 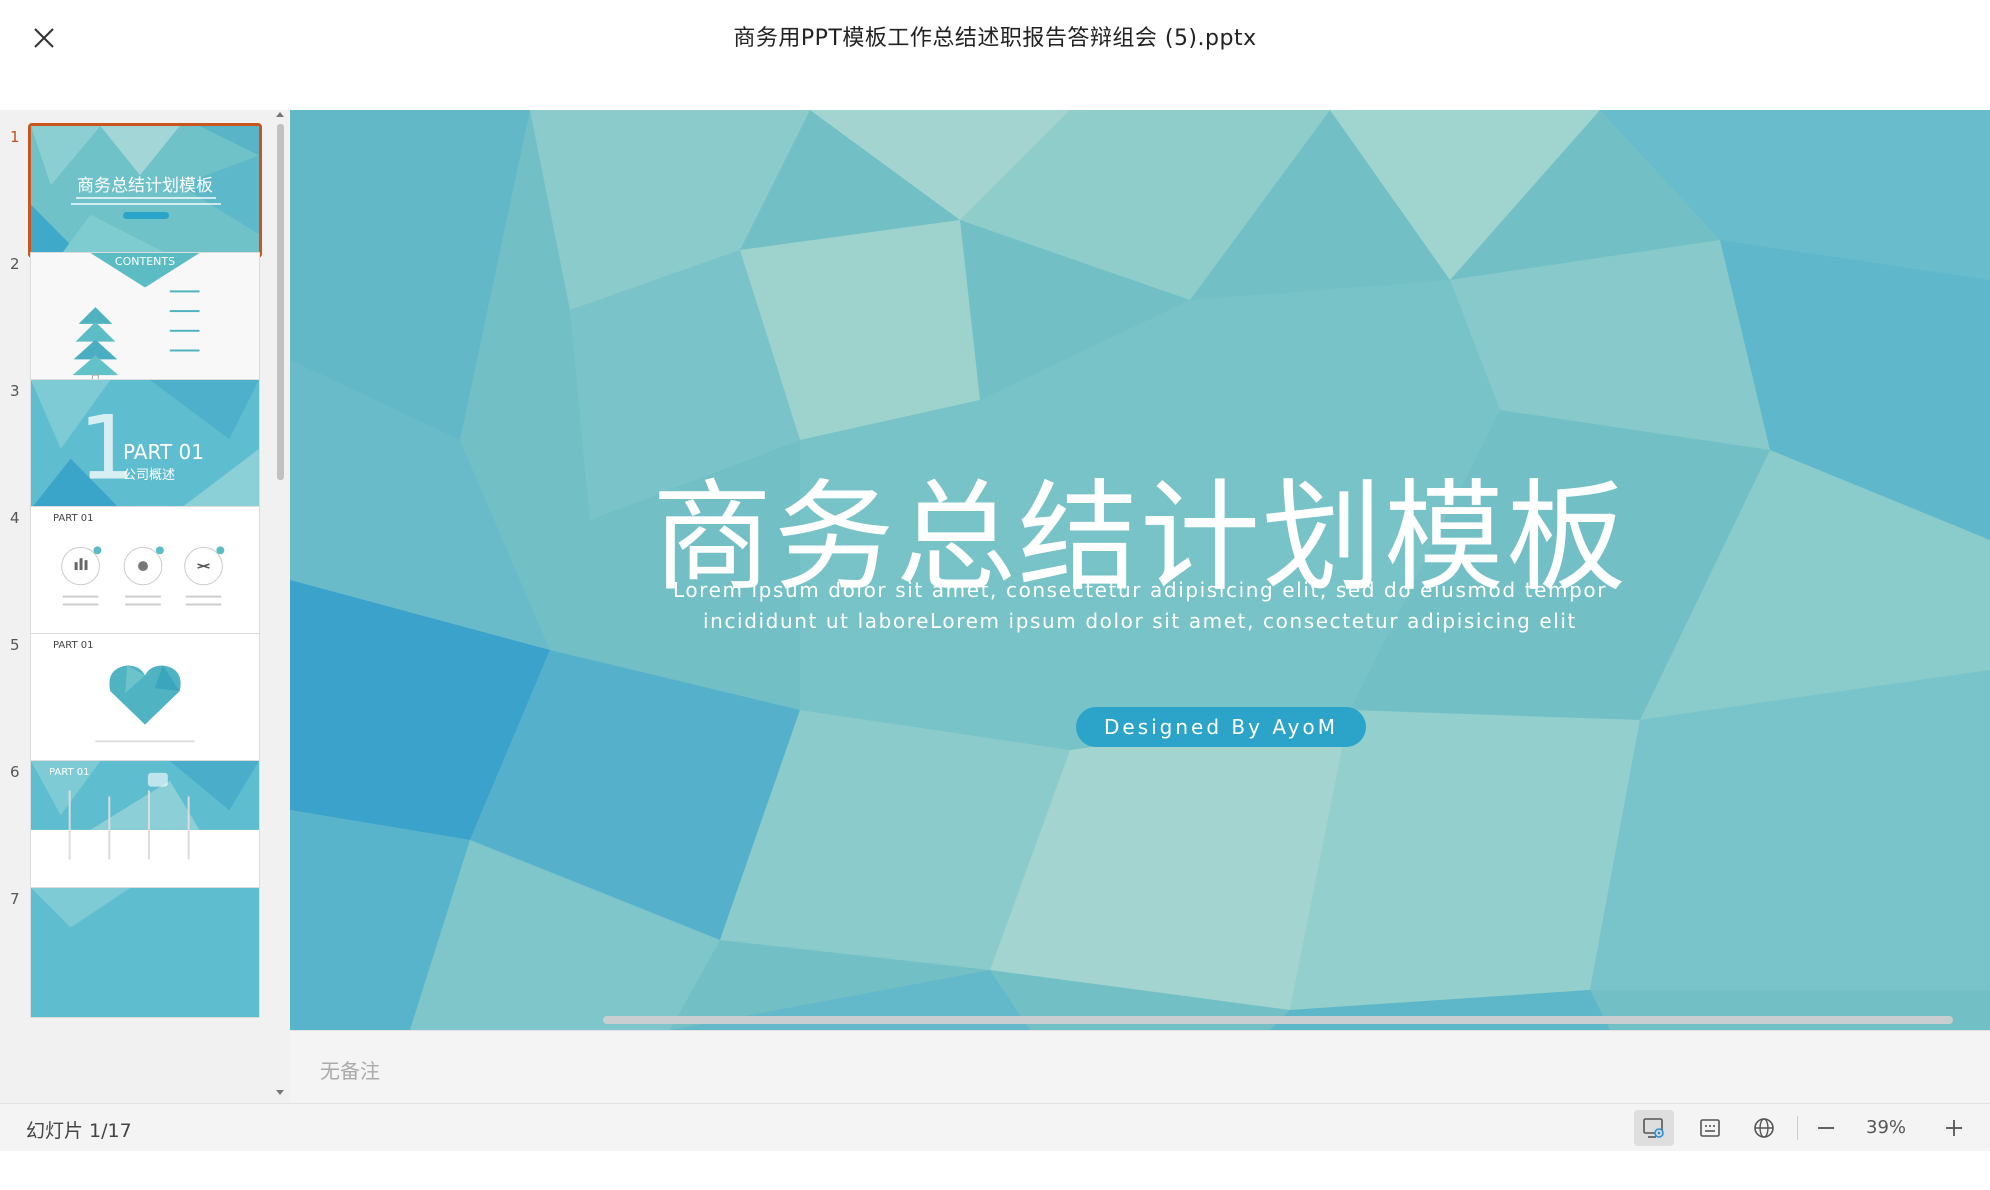 I want to click on normal-view-button, so click(x=1654, y=1128).